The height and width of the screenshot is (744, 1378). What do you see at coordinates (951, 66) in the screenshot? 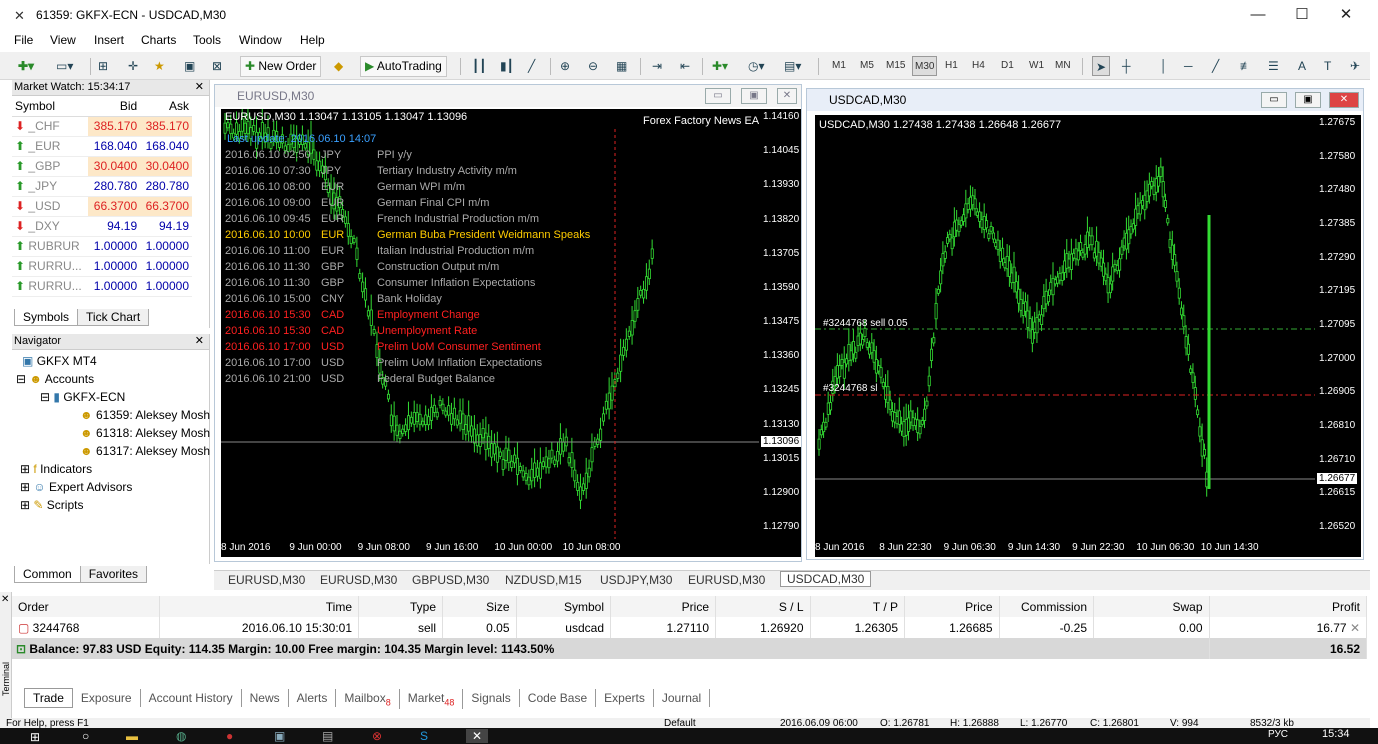
I see `tf-h1: H1` at bounding box center [951, 66].